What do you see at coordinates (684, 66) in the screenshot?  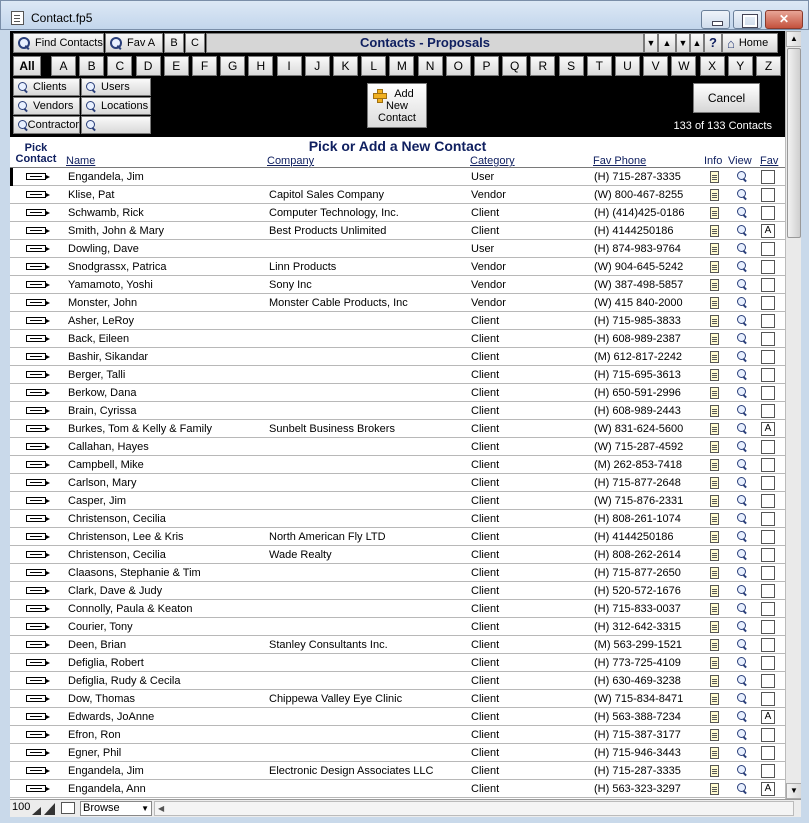 I see `letter-filter-w: W` at bounding box center [684, 66].